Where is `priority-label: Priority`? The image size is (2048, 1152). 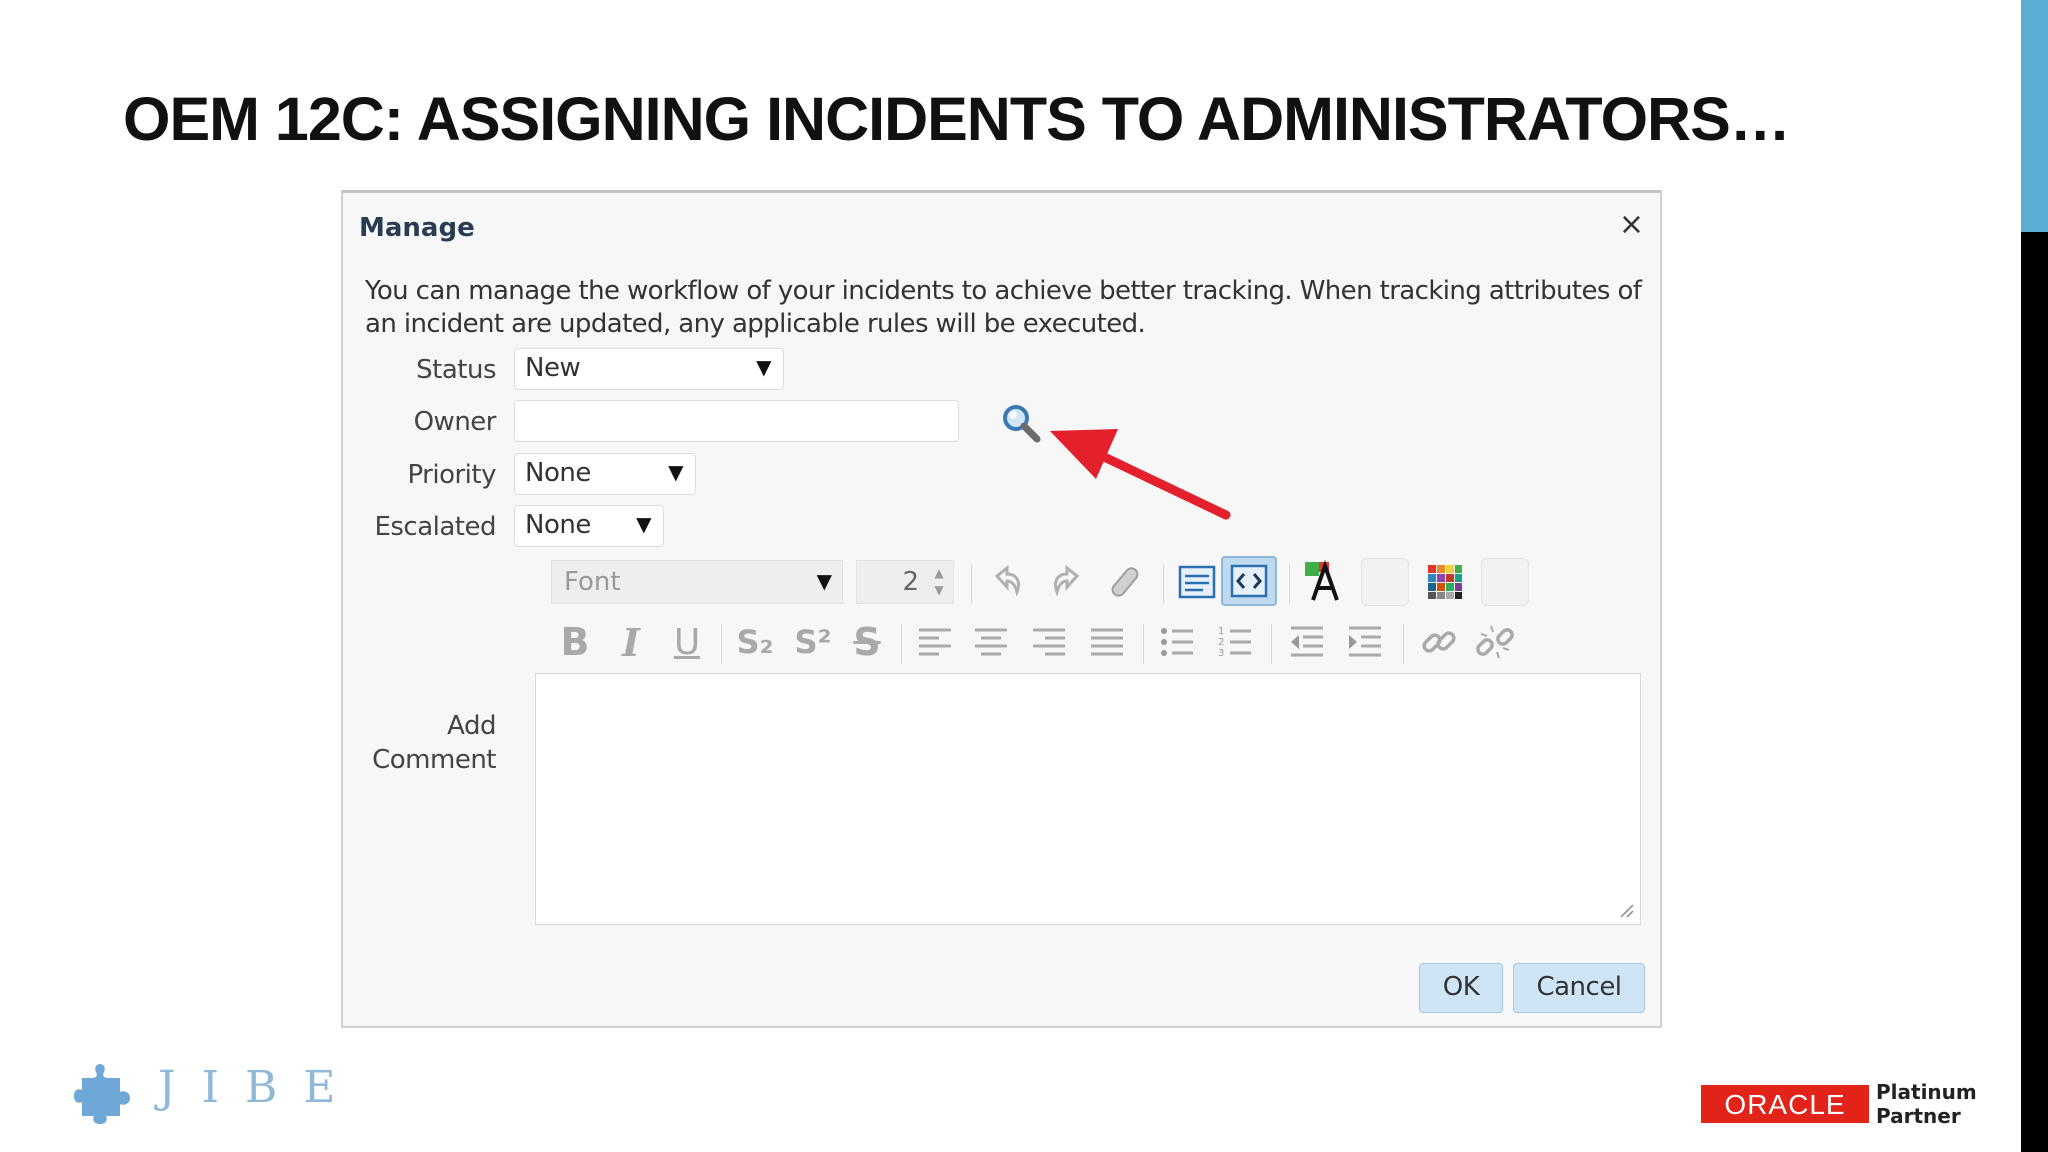 priority-label: Priority is located at coordinates (451, 475).